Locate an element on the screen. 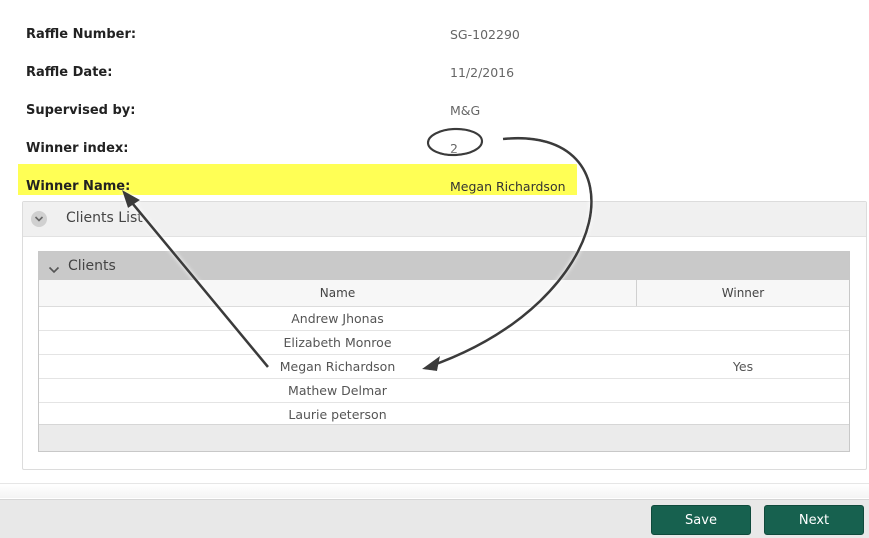 The image size is (869, 538). clients-grid-title: Clients is located at coordinates (92, 266).